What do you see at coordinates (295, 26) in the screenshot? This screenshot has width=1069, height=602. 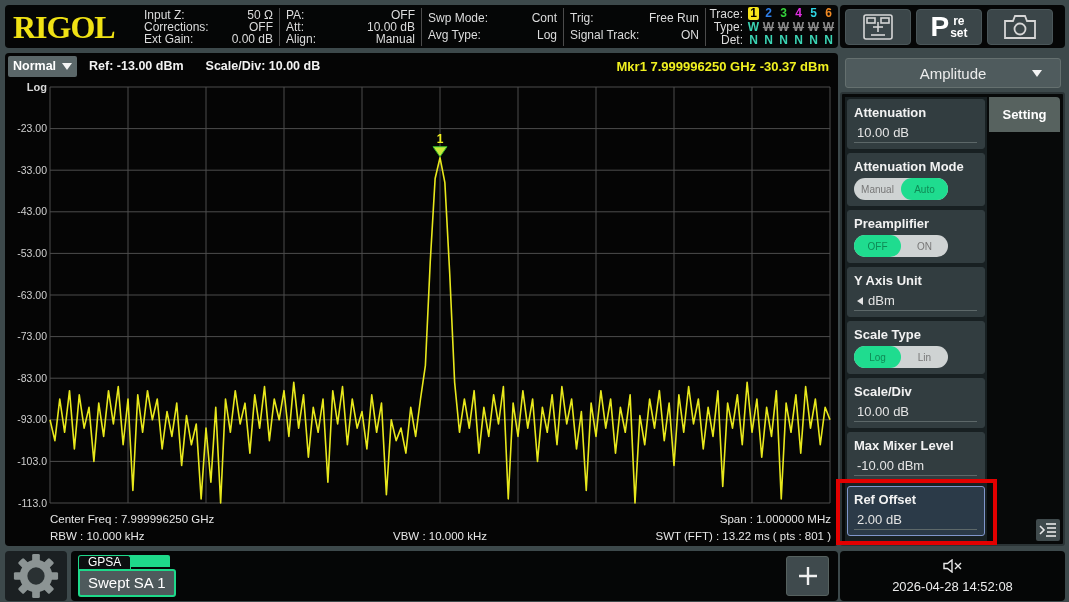 I see `status-label: Att:` at bounding box center [295, 26].